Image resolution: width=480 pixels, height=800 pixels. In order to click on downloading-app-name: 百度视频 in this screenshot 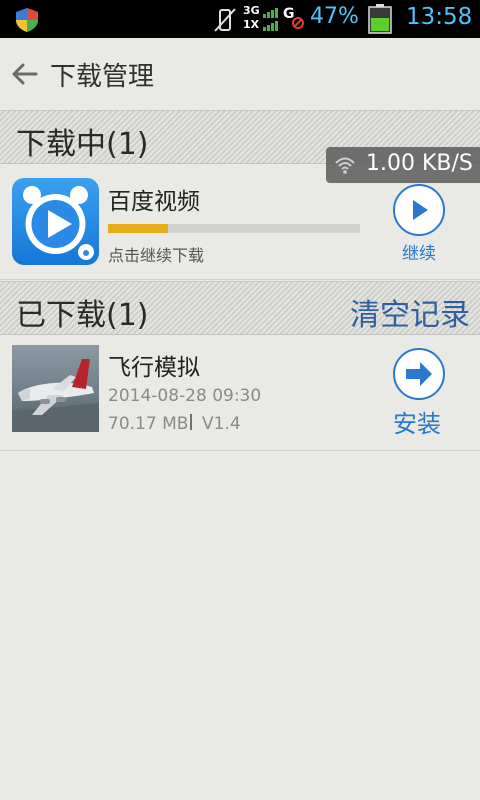, I will do `click(154, 202)`.